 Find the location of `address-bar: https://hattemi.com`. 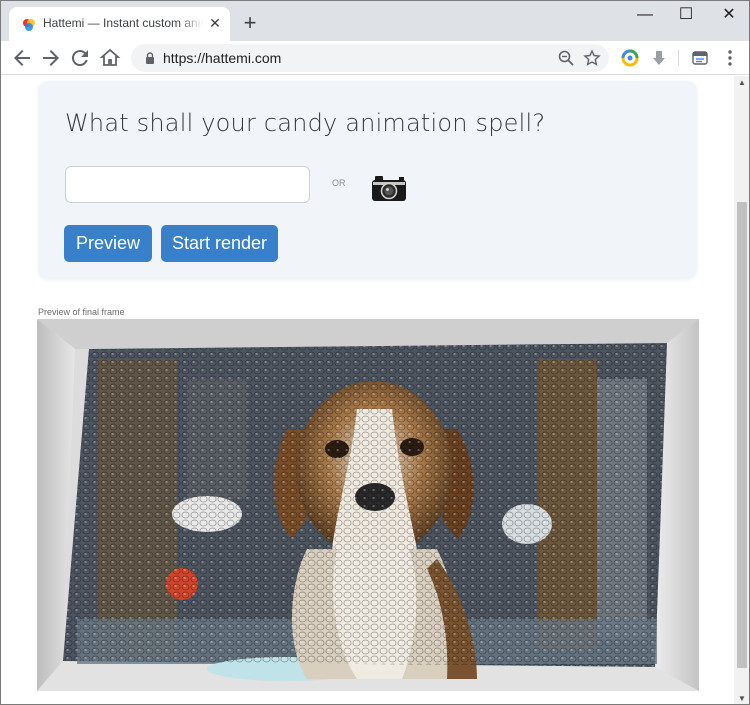

address-bar: https://hattemi.com is located at coordinates (370, 58).